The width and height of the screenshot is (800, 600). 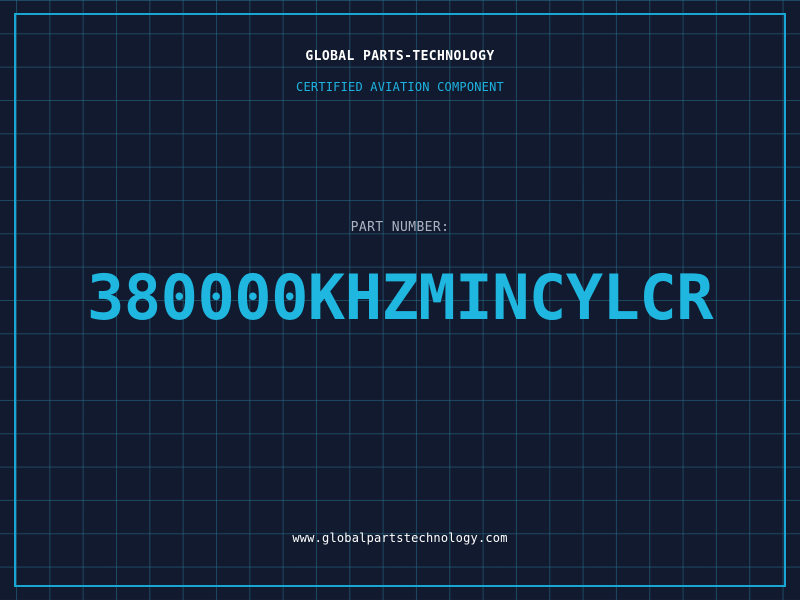 I want to click on company-name: GLOBAL PARTS-TECHNOLOGY, so click(x=400, y=56).